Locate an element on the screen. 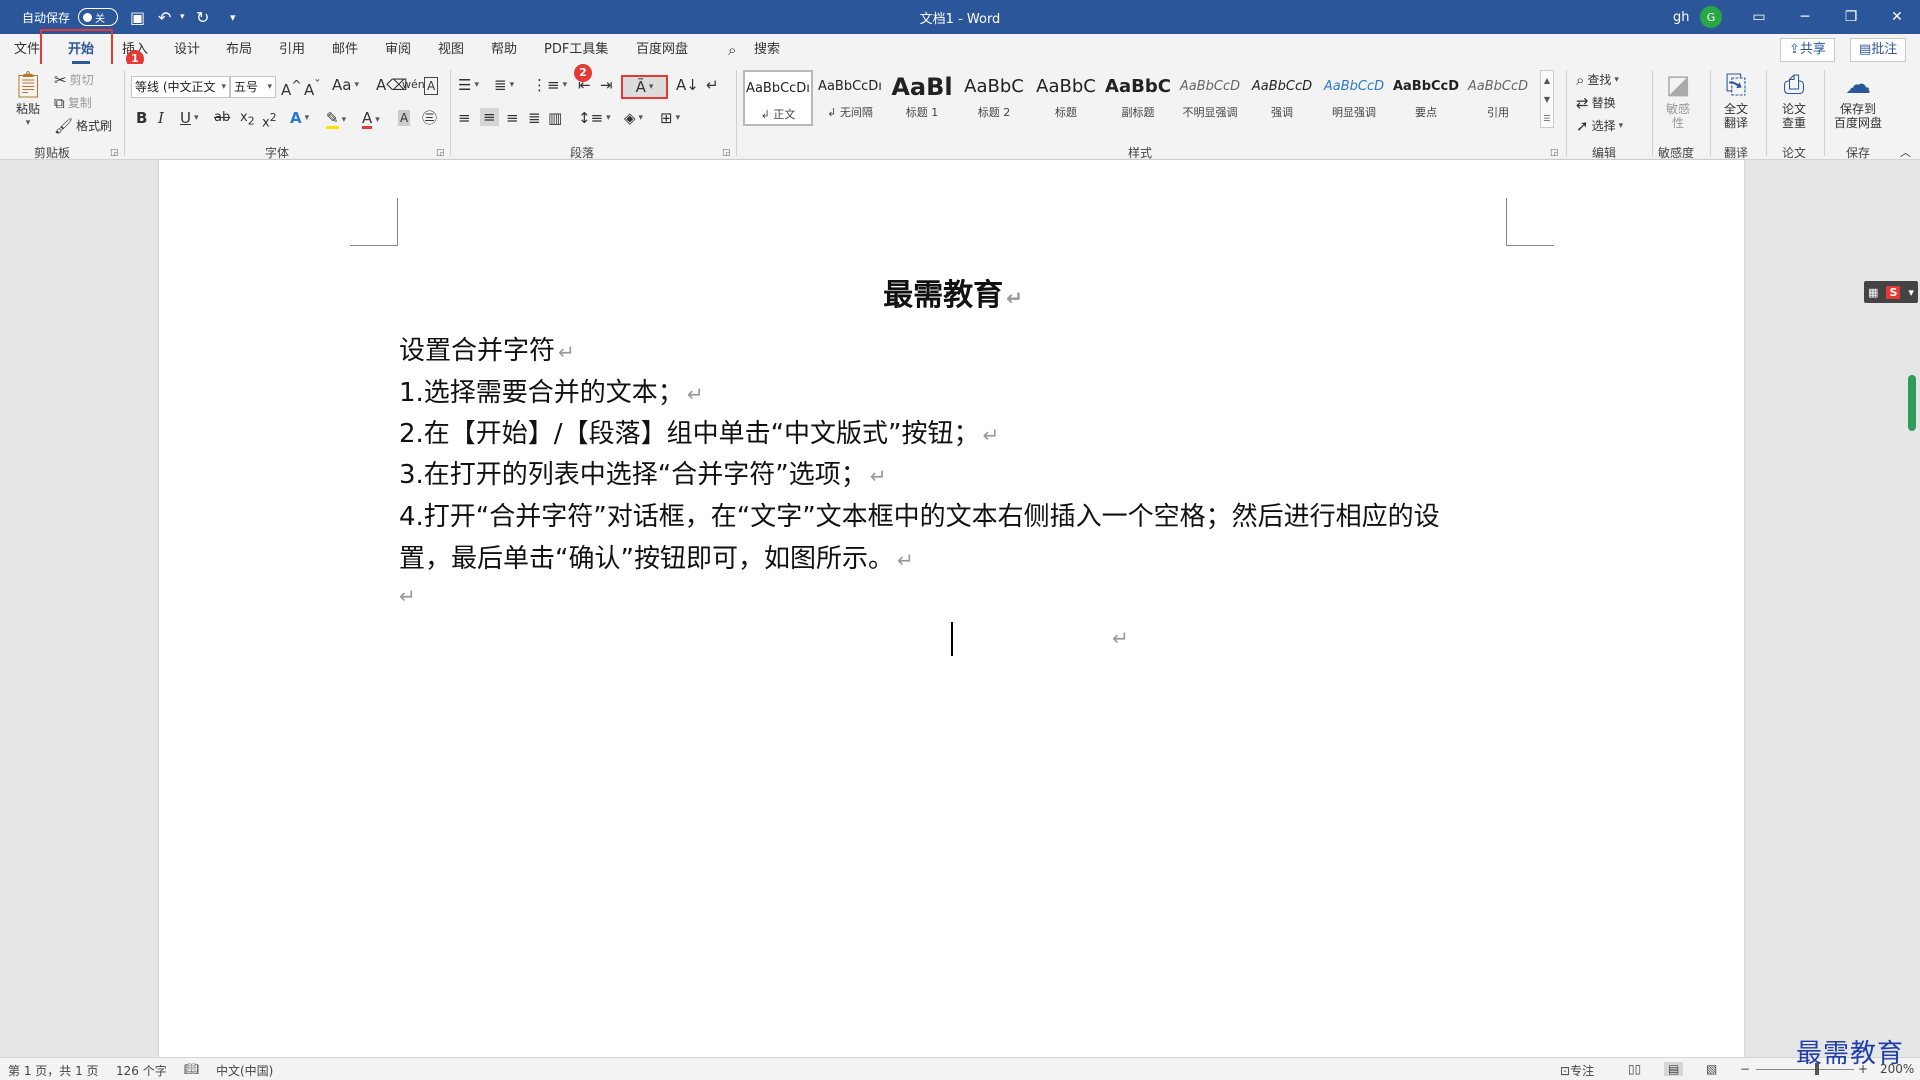  print-layout-icon: ▤ is located at coordinates (1674, 1069).